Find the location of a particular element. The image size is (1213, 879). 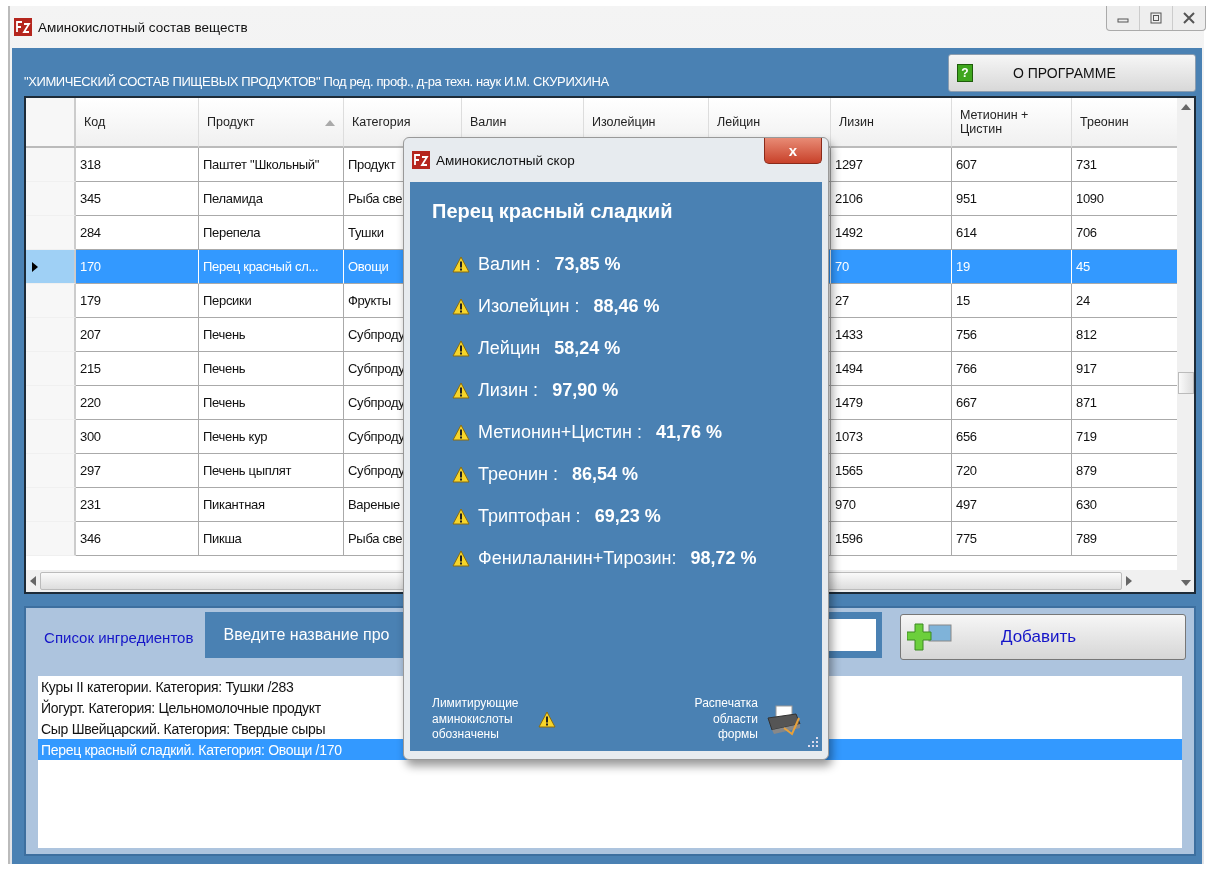

table-cell: 756 is located at coordinates (1012, 335).